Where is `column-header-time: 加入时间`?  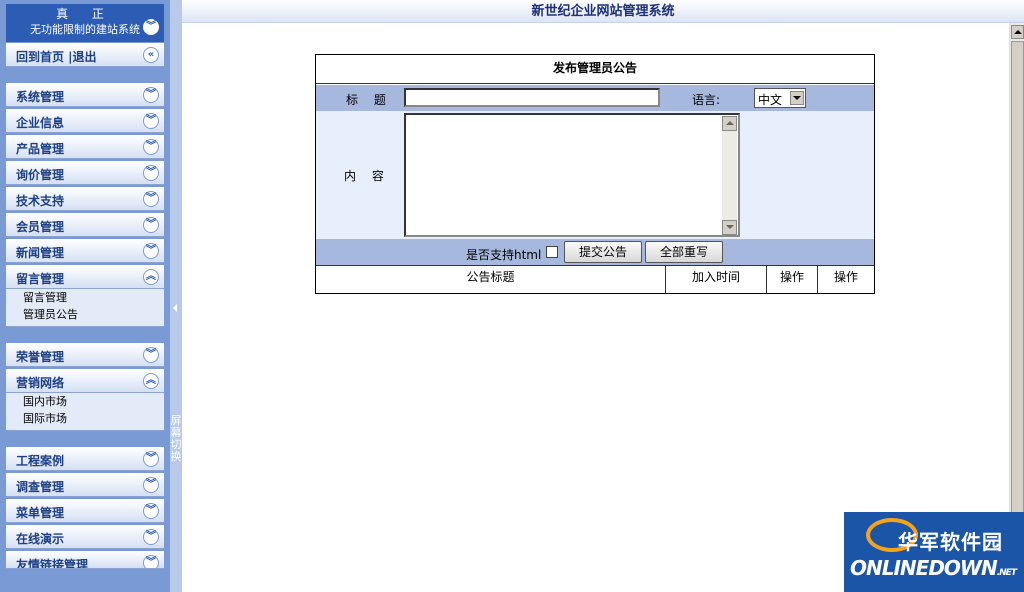 column-header-time: 加入时间 is located at coordinates (716, 279).